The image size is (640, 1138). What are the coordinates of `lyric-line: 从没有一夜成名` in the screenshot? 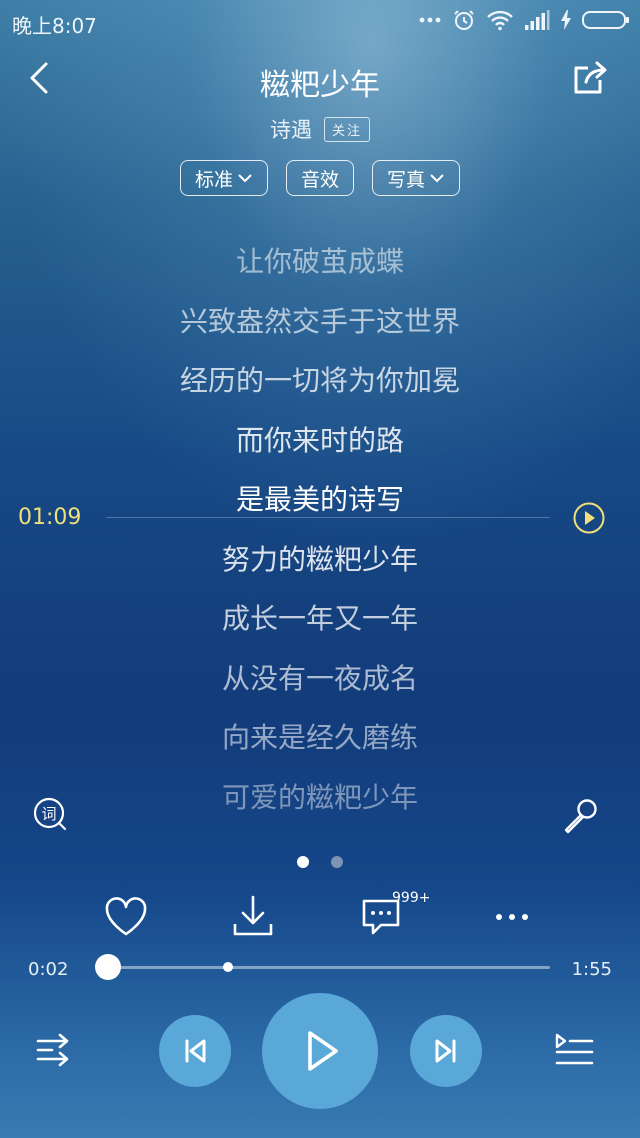 It's located at (319, 678).